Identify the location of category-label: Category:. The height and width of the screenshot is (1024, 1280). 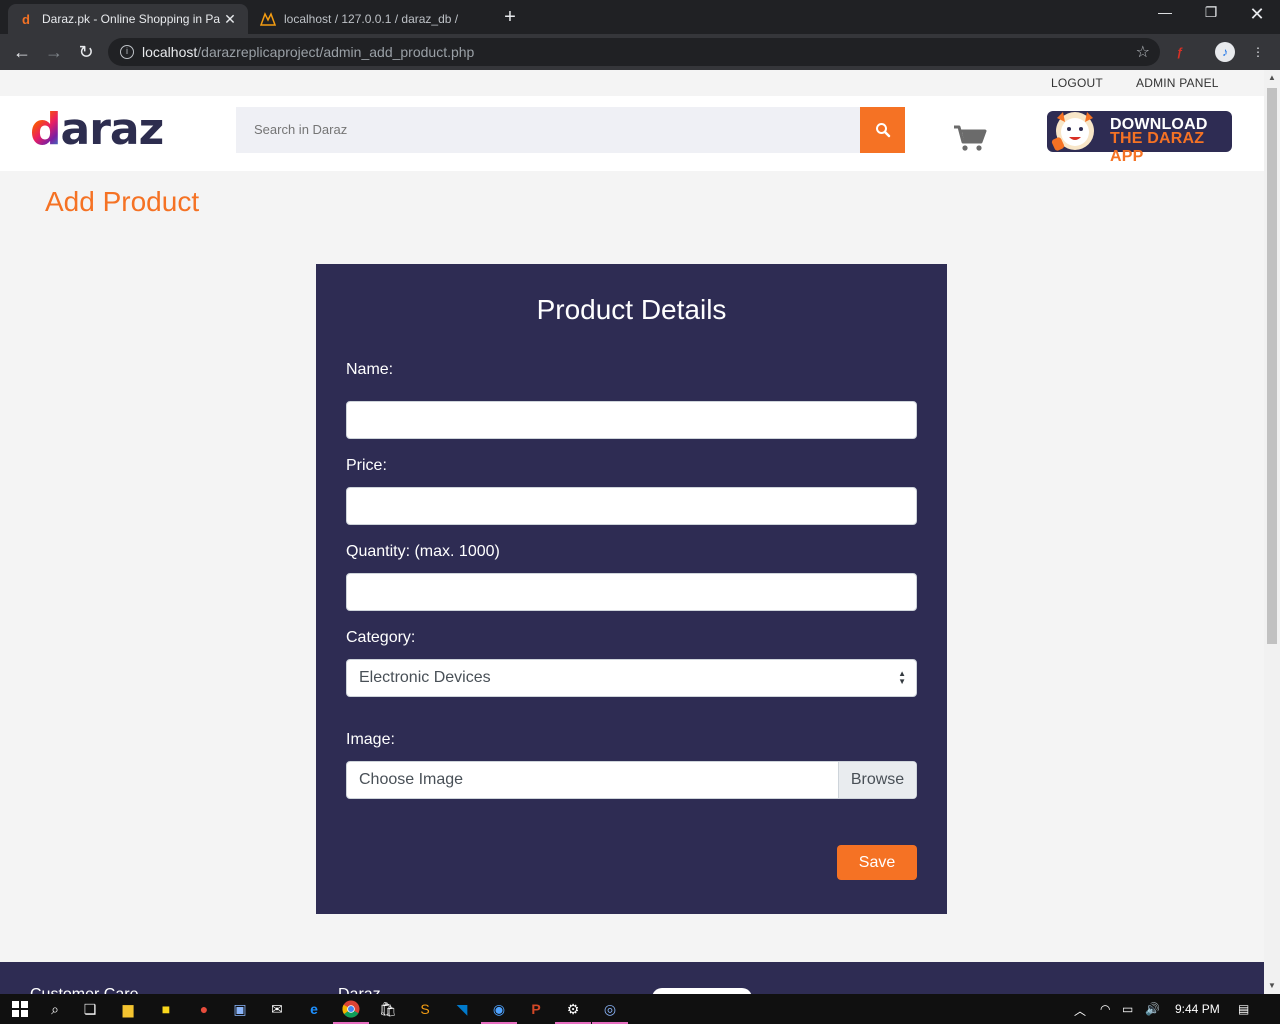
(381, 637).